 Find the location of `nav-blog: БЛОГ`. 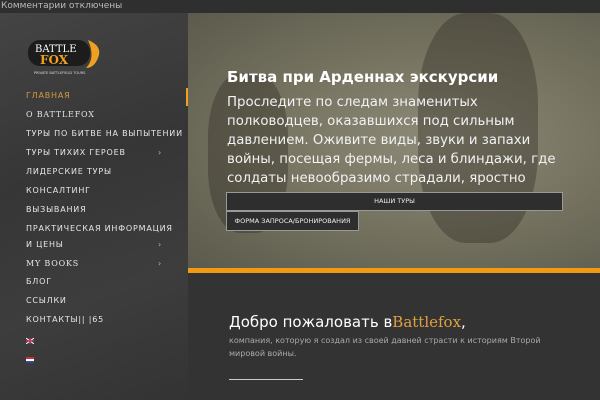

nav-blog: БЛОГ is located at coordinates (39, 281).